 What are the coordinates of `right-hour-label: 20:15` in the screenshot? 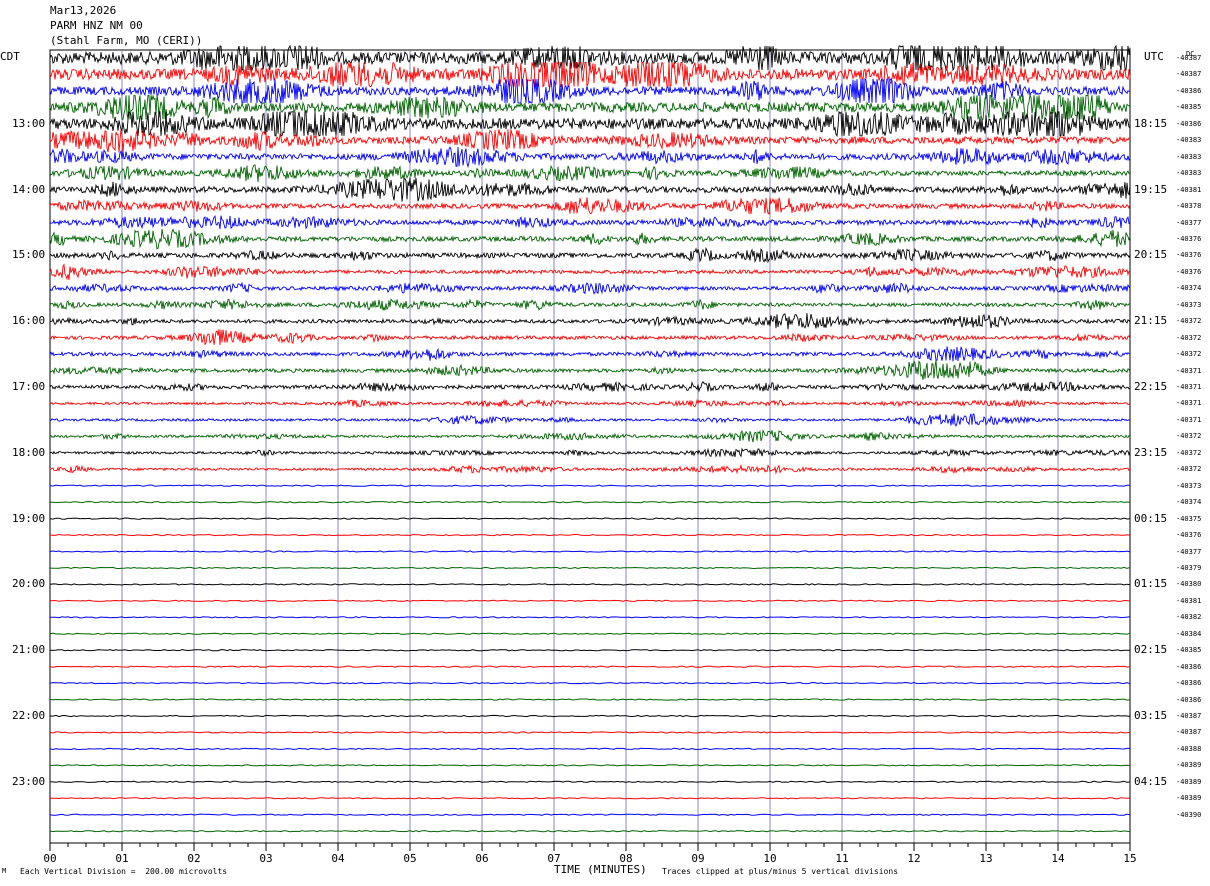 It's located at (1151, 255).